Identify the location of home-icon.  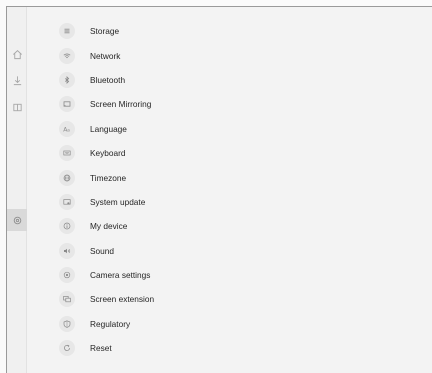
(17, 54).